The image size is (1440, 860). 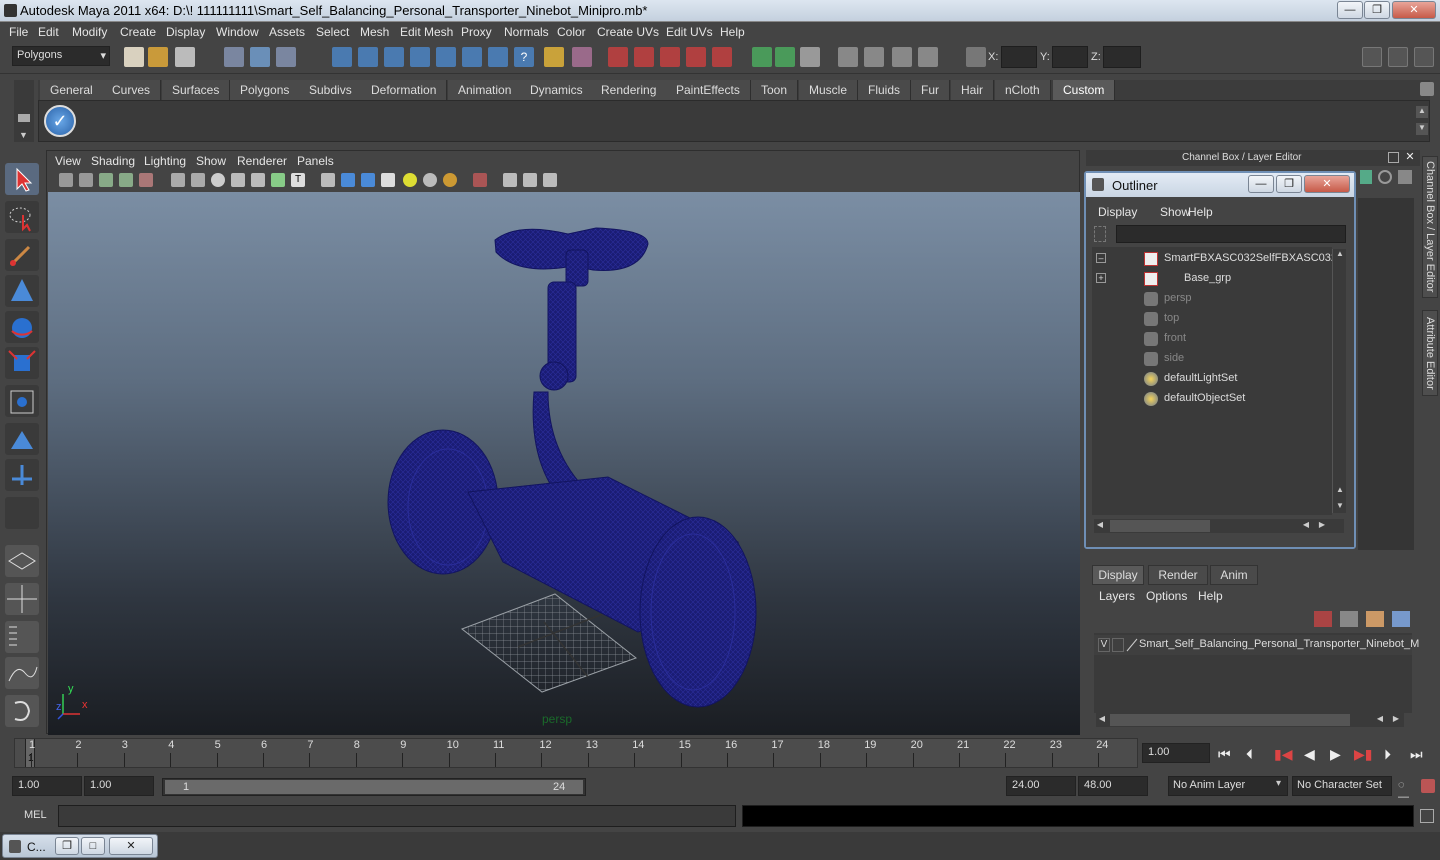 What do you see at coordinates (1405, 177) in the screenshot?
I see `channel-tool-icon` at bounding box center [1405, 177].